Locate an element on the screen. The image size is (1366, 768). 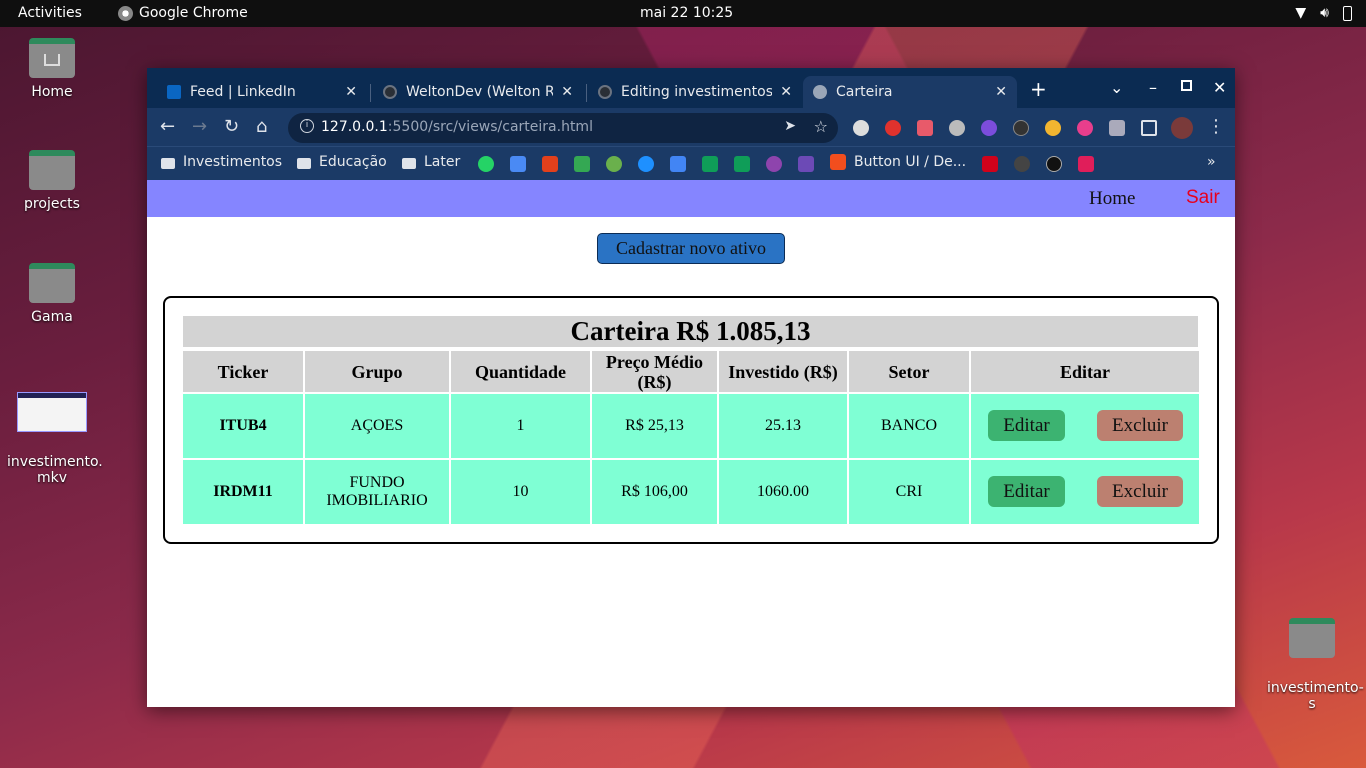
tab-carteira: Carteira ✕ is located at coordinates (910, 92).